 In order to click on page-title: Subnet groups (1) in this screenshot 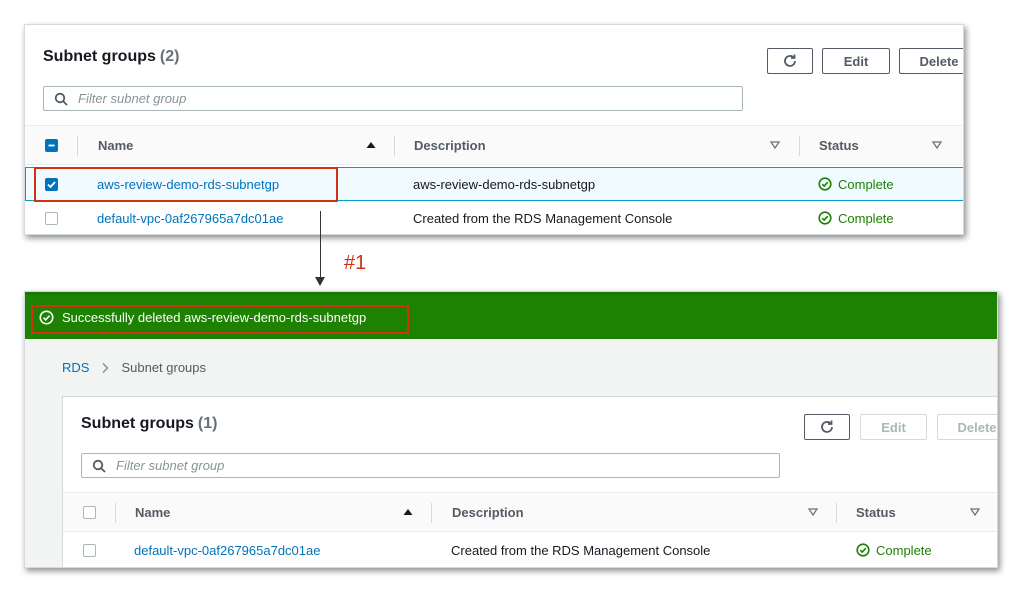, I will do `click(149, 424)`.